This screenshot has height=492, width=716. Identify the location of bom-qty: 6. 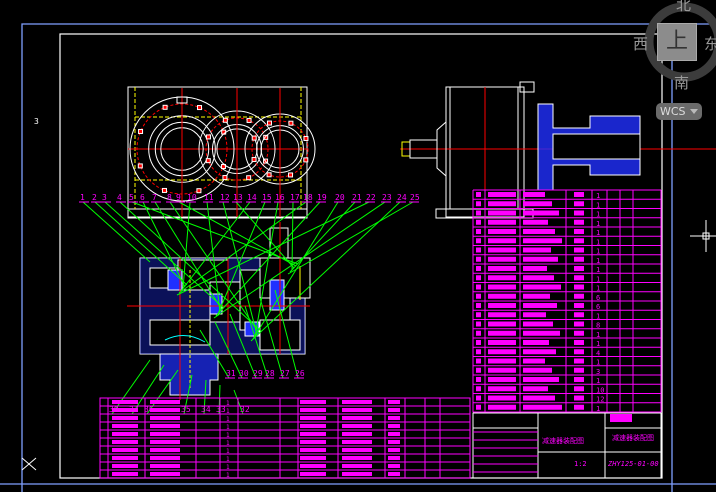
(598, 298).